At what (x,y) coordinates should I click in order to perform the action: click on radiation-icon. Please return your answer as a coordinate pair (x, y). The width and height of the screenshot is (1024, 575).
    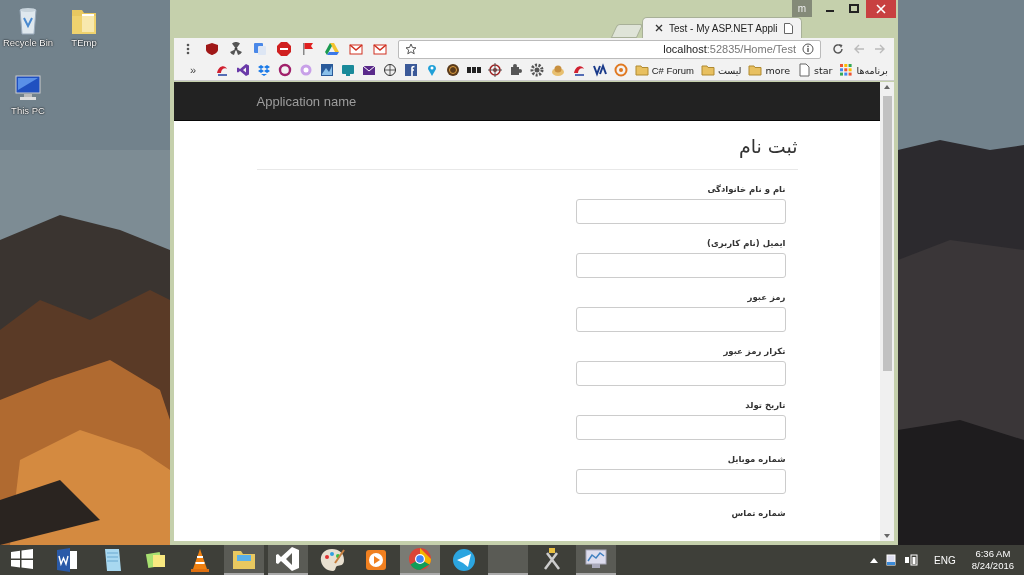
    Looking at the image, I should click on (236, 49).